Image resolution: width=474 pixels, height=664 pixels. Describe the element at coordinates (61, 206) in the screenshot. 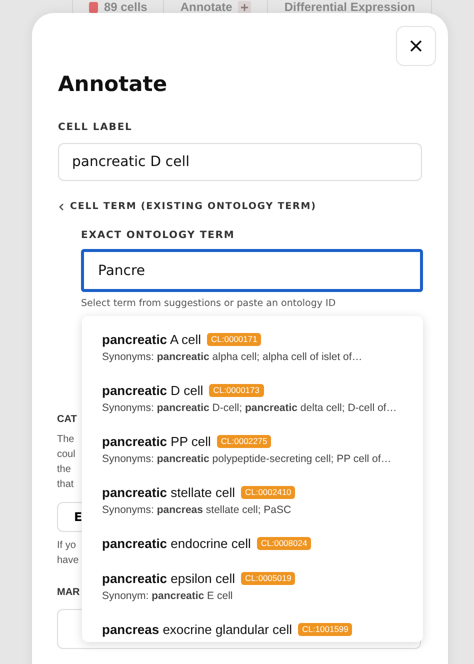

I see `chevron-icon` at that location.